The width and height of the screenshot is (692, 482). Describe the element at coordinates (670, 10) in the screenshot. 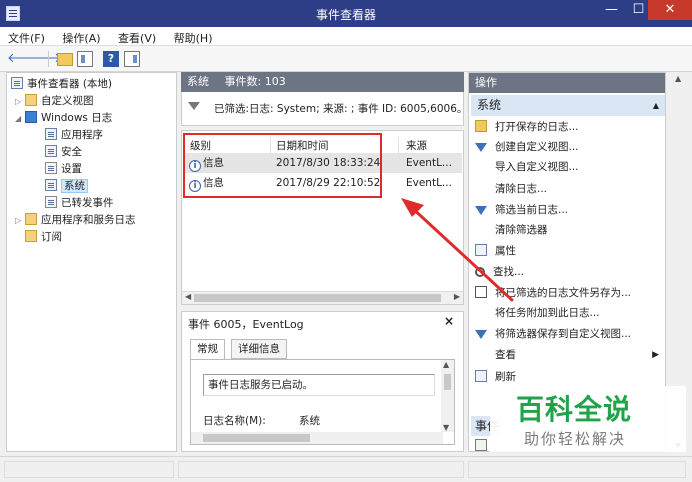

I see `close-button: ✕` at that location.